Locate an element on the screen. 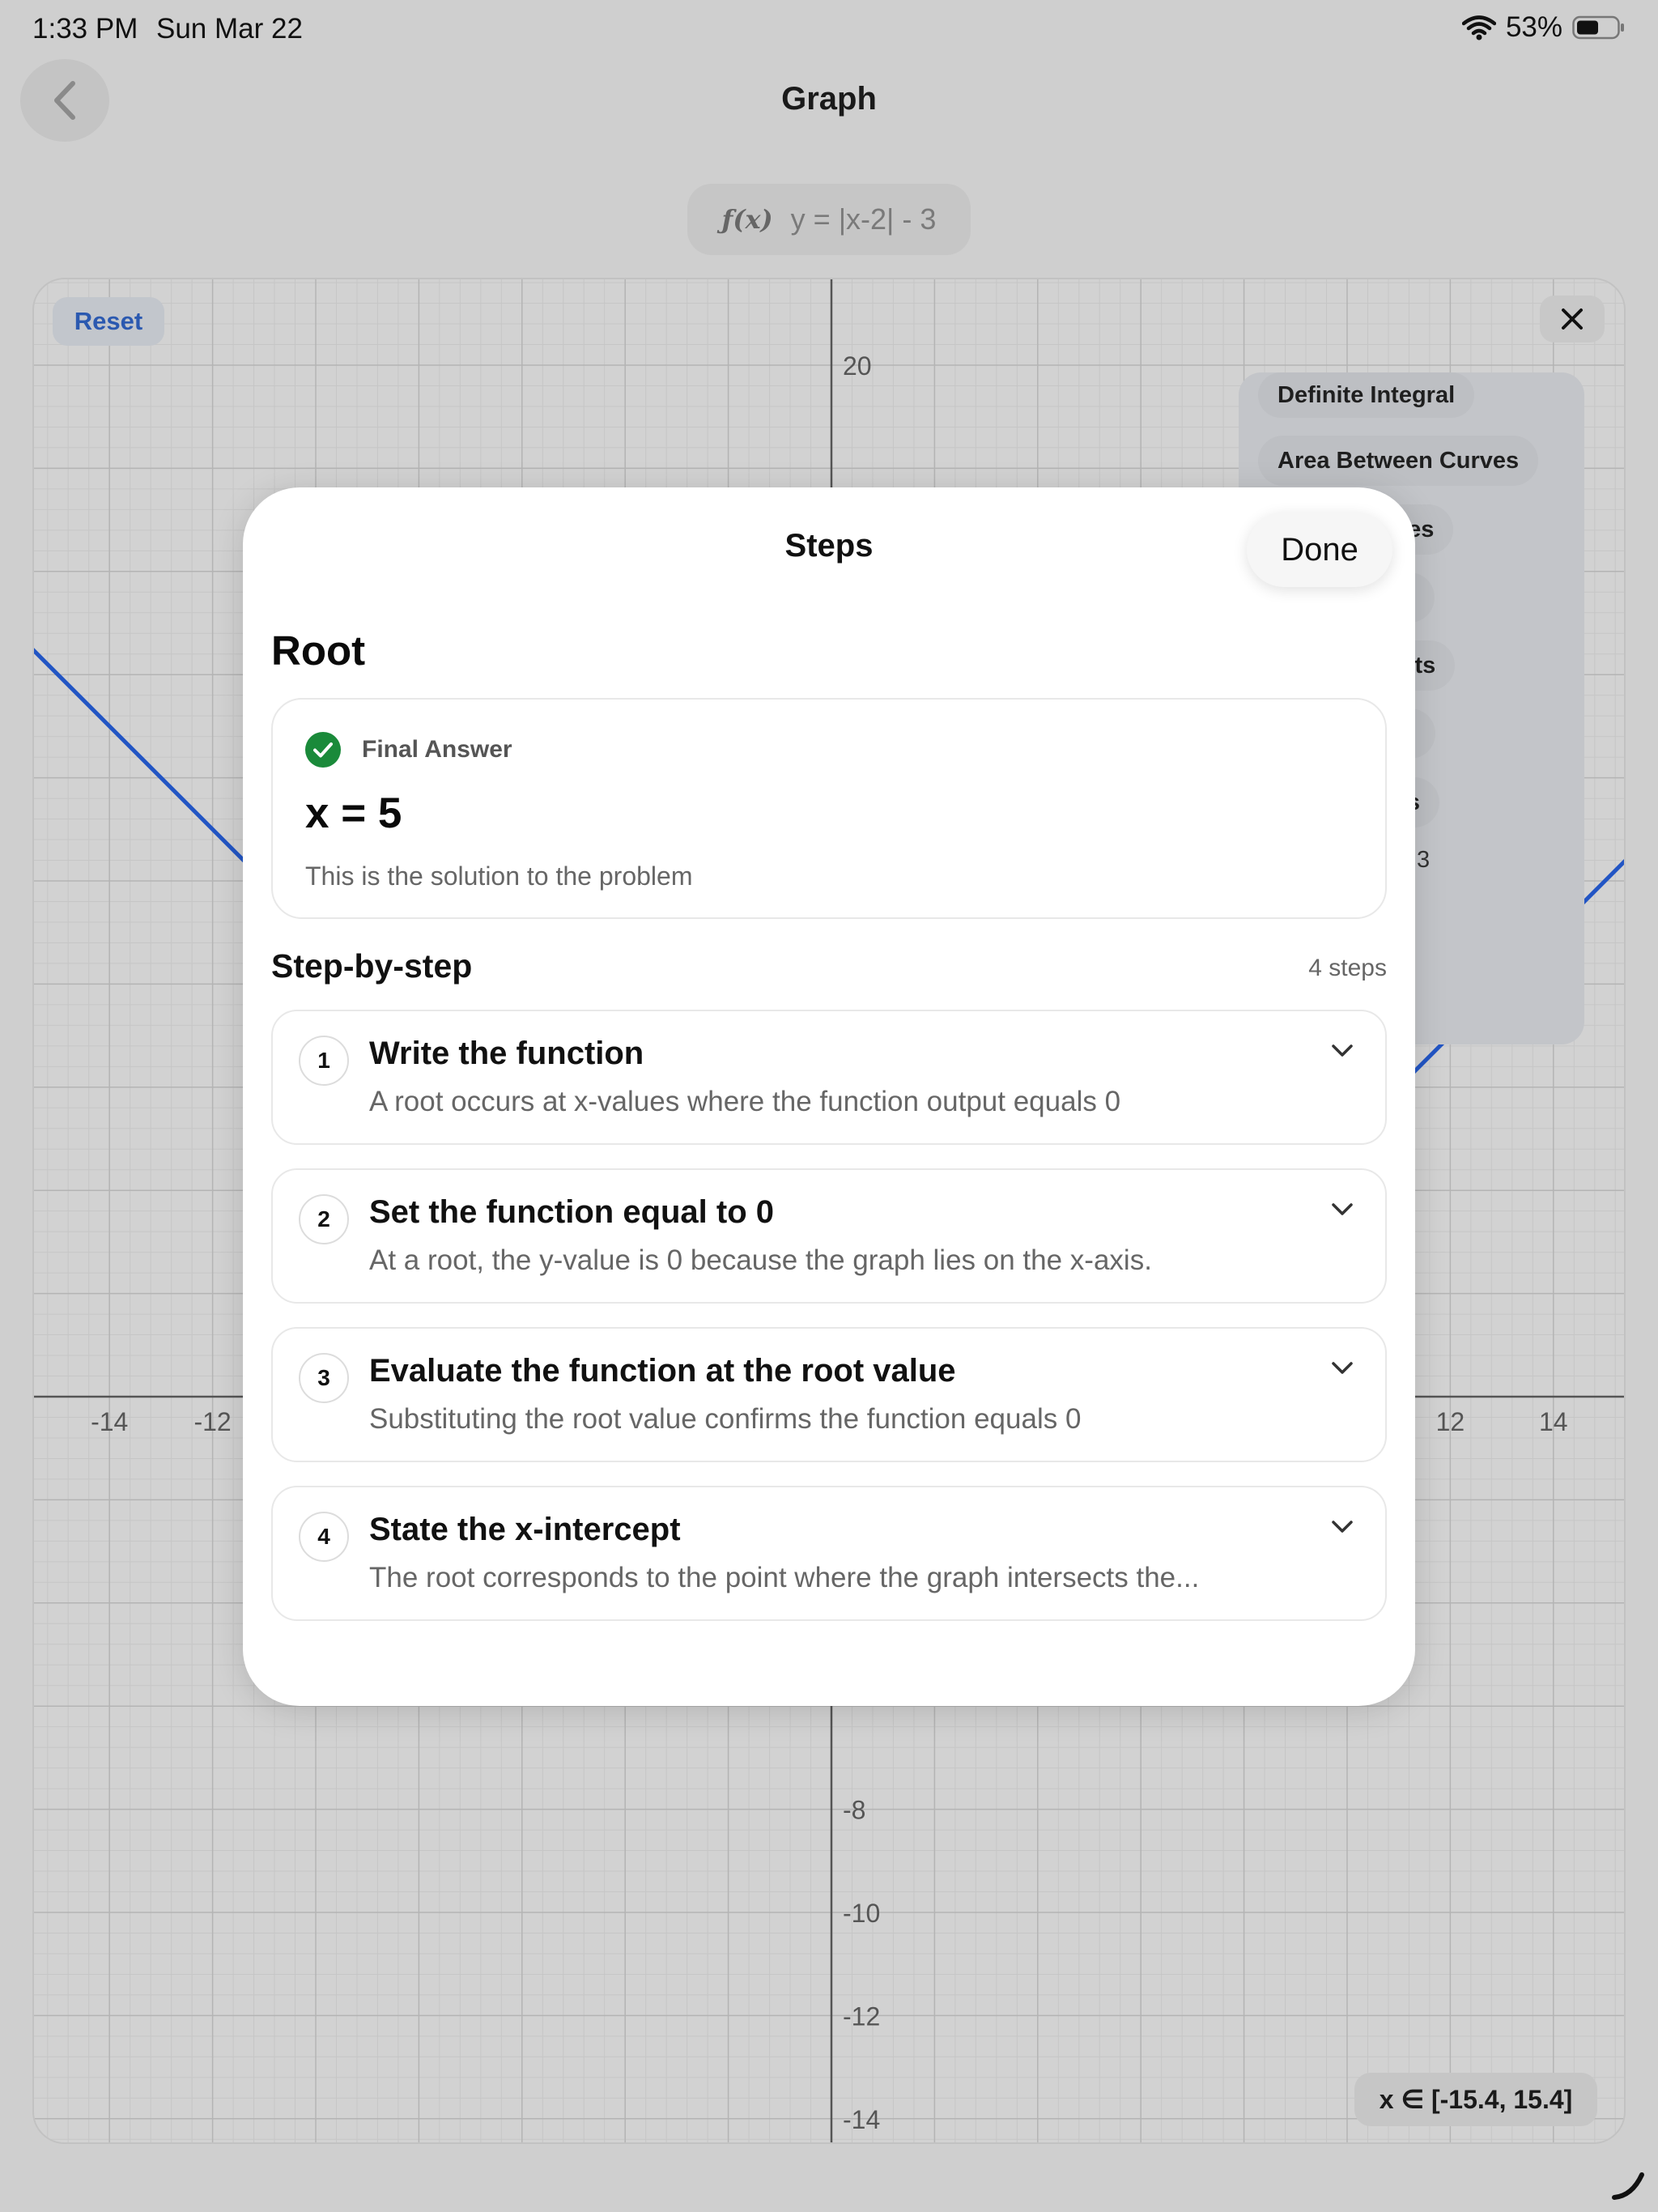  check-circle-icon is located at coordinates (323, 750).